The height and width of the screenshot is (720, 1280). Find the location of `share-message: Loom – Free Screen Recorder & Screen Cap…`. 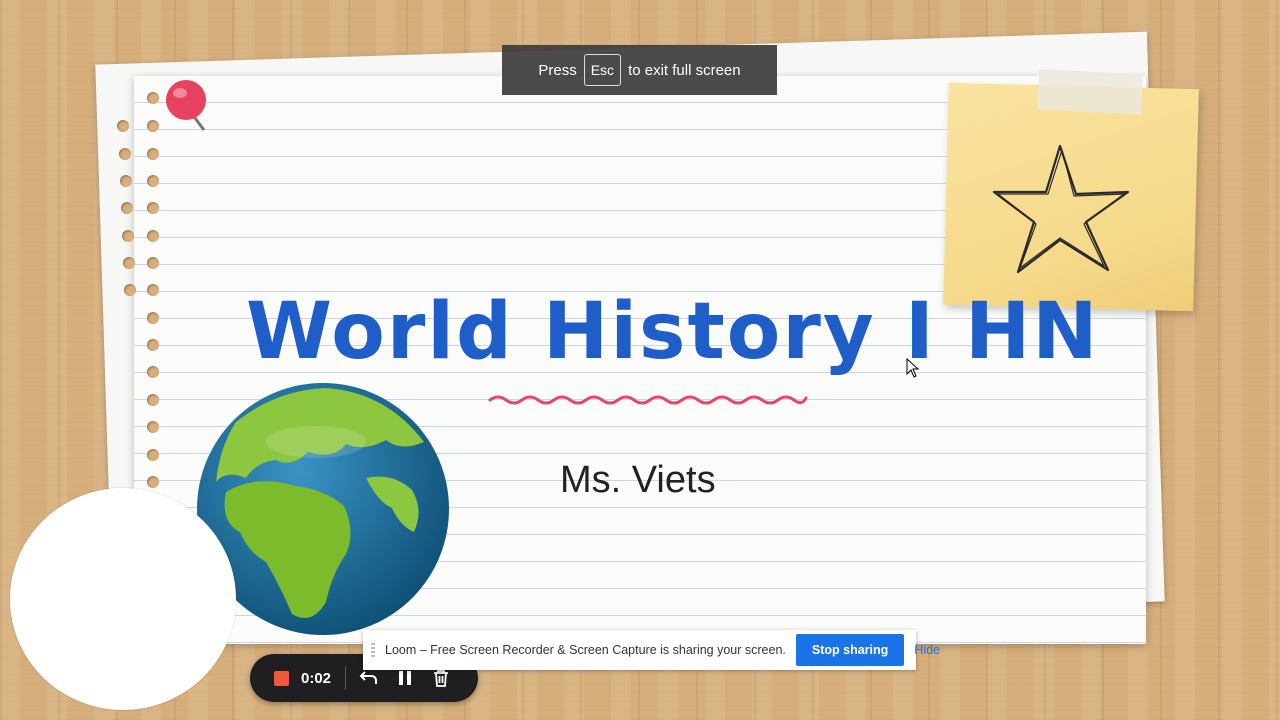

share-message: Loom – Free Screen Recorder & Screen Cap… is located at coordinates (585, 650).